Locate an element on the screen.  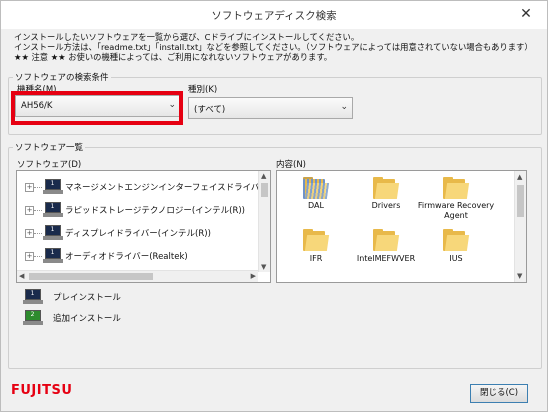
additional-label: 追加インストール is located at coordinates (87, 319).